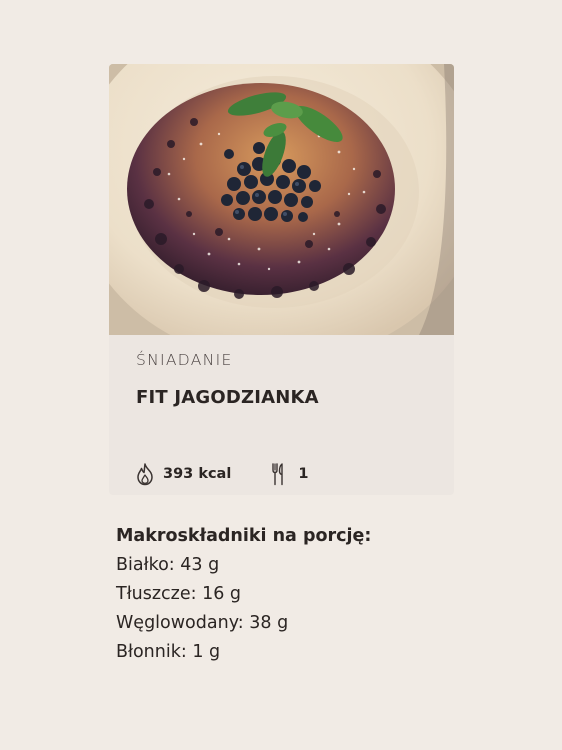 The width and height of the screenshot is (562, 750). What do you see at coordinates (145, 474) in the screenshot?
I see `flame-icon` at bounding box center [145, 474].